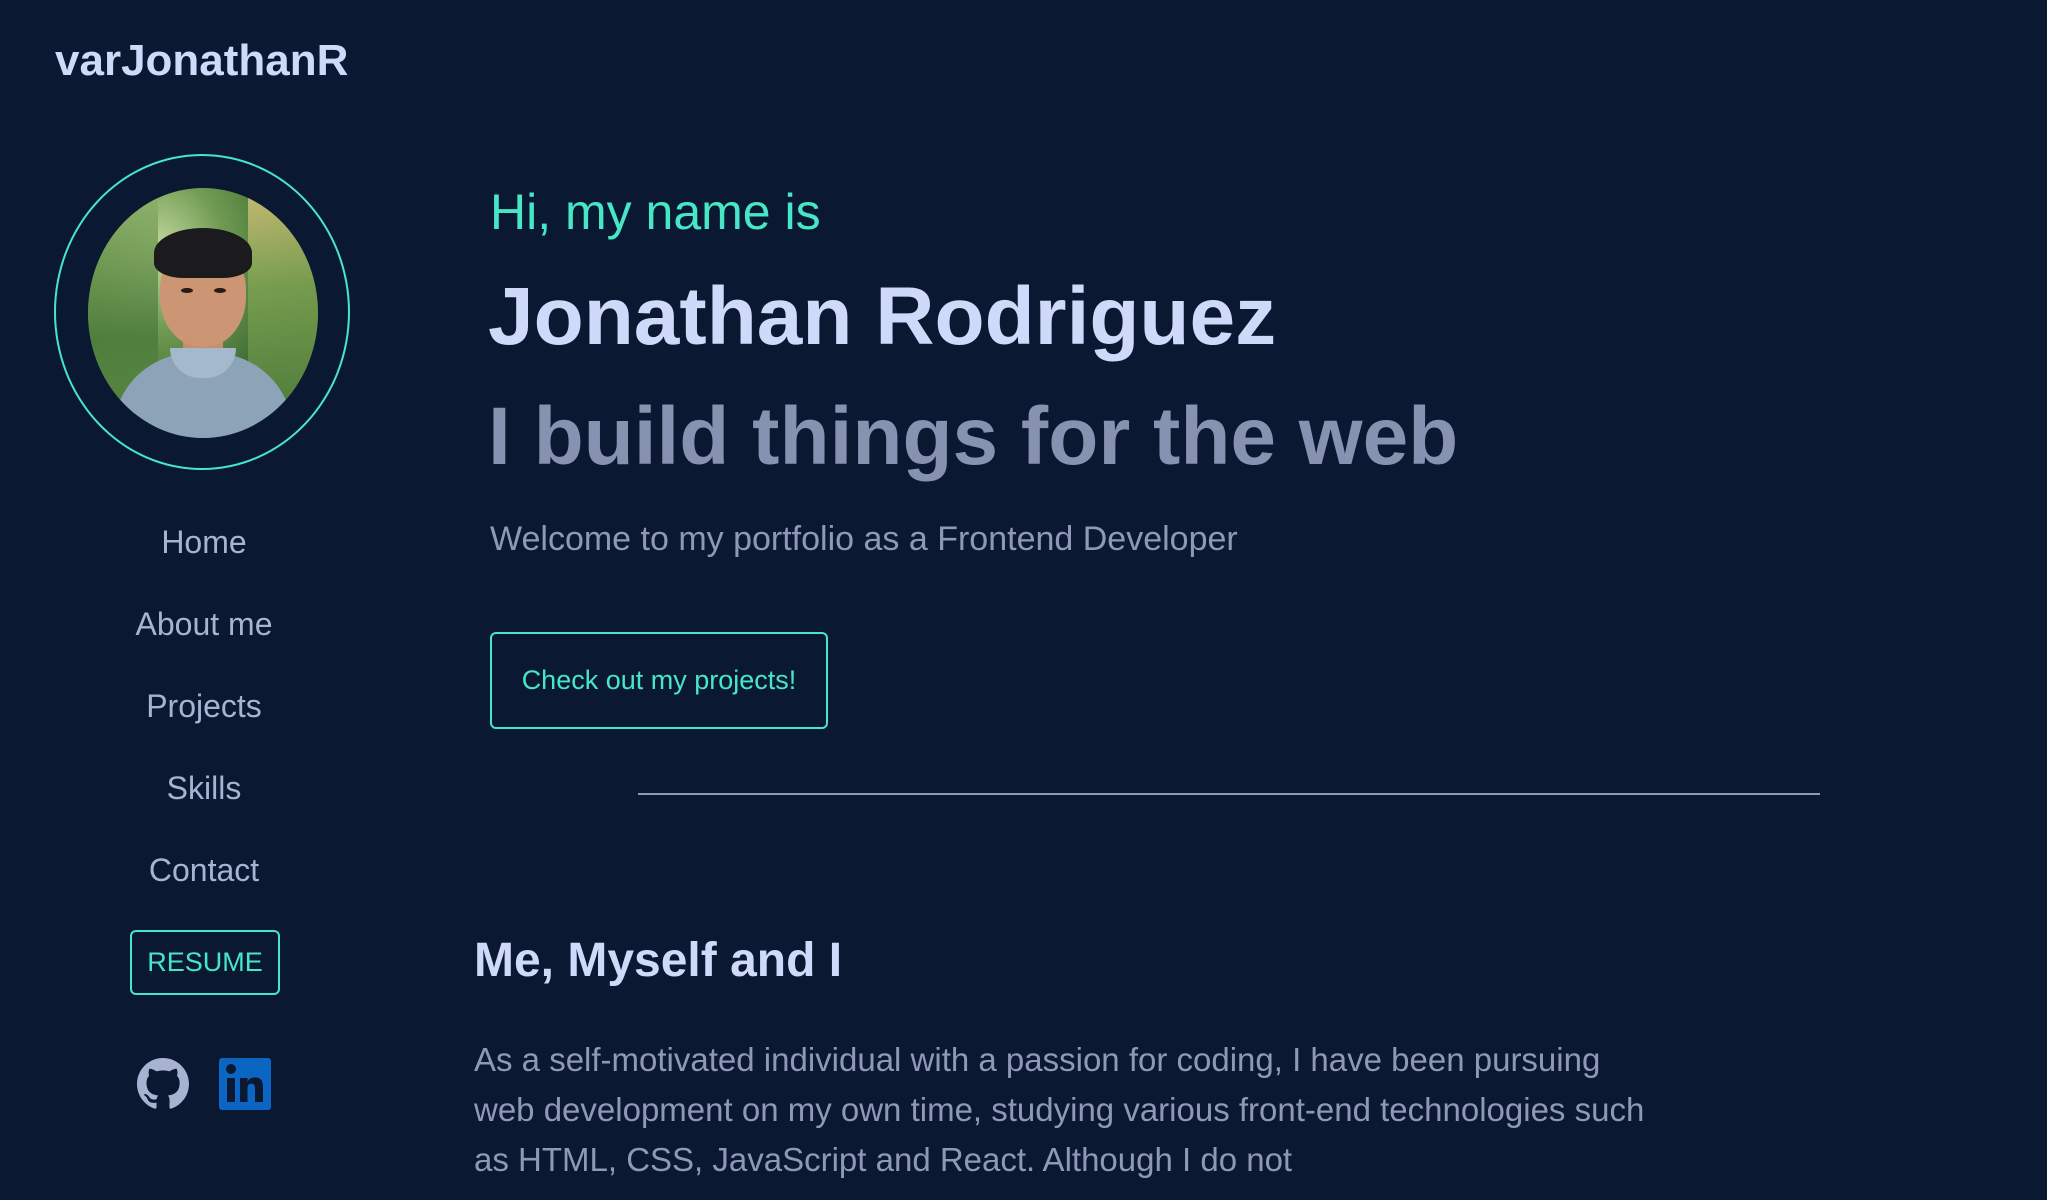 The height and width of the screenshot is (1200, 2047). What do you see at coordinates (658, 960) in the screenshot?
I see `about-title: Me, Myself and I` at bounding box center [658, 960].